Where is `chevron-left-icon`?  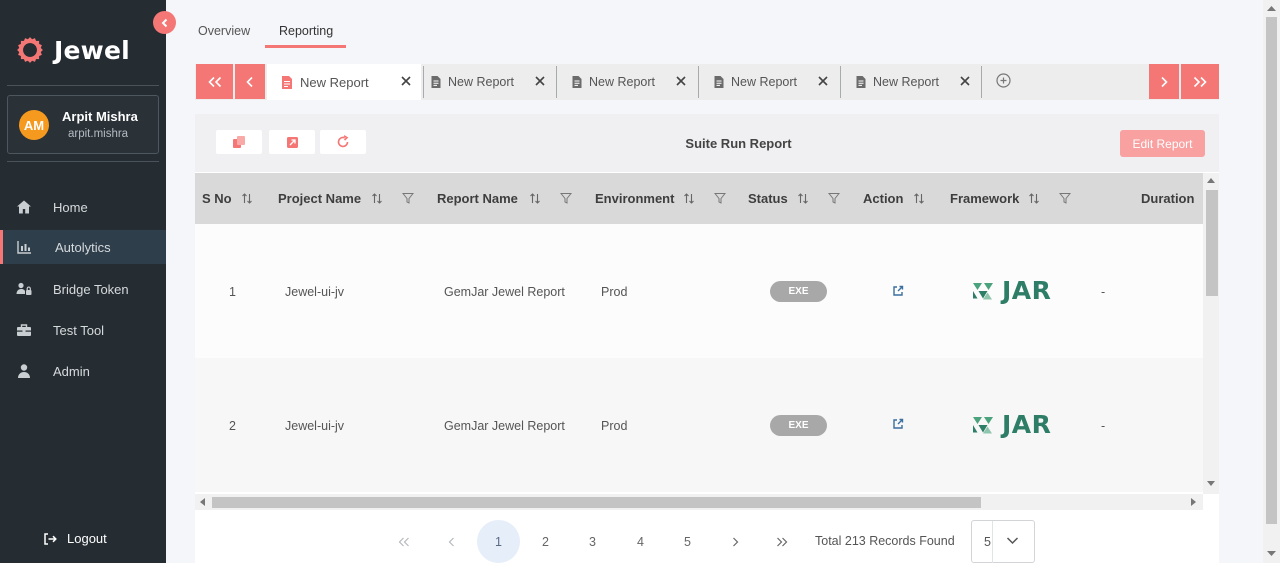 chevron-left-icon is located at coordinates (451, 541).